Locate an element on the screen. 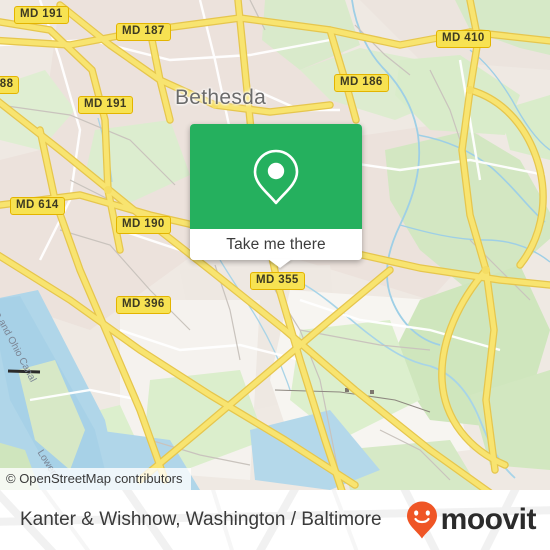 This screenshot has height=550, width=550. moovit-logo: moovit is located at coordinates (471, 520).